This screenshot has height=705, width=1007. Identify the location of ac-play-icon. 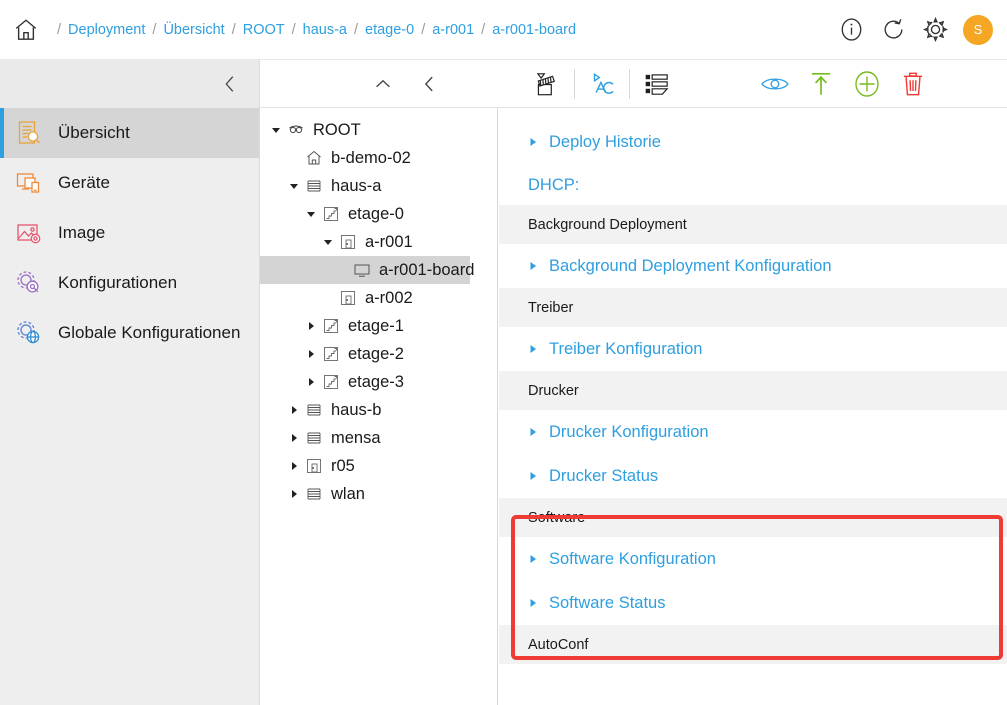
(602, 84).